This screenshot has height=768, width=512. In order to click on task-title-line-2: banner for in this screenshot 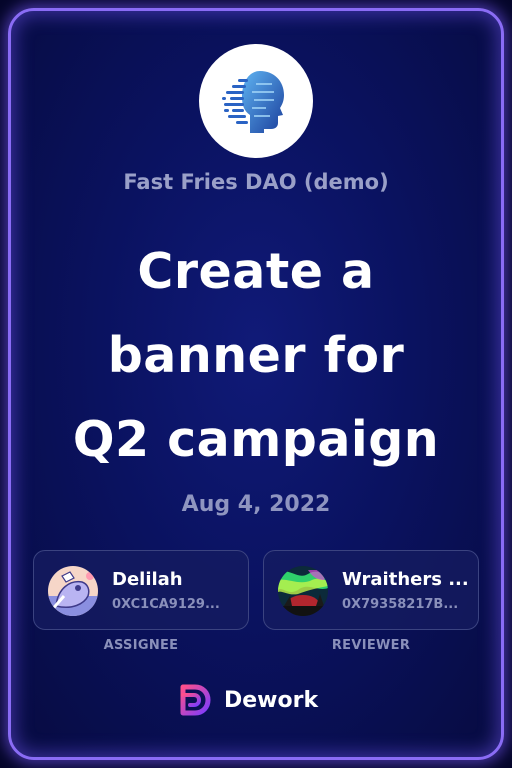, I will do `click(256, 355)`.